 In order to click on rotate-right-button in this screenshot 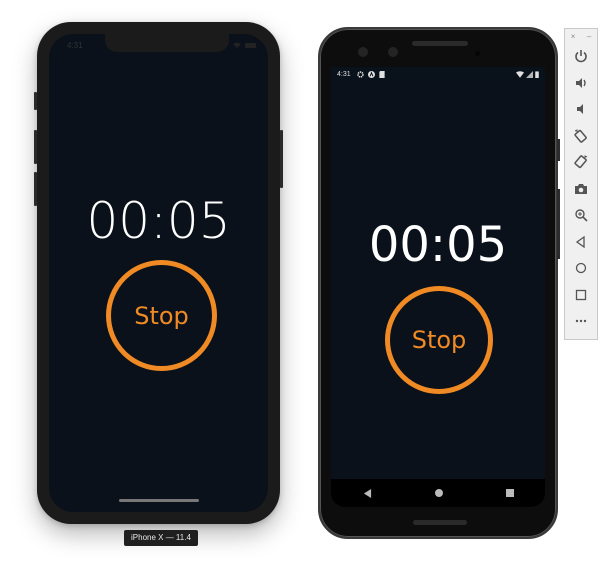, I will do `click(581, 162)`.